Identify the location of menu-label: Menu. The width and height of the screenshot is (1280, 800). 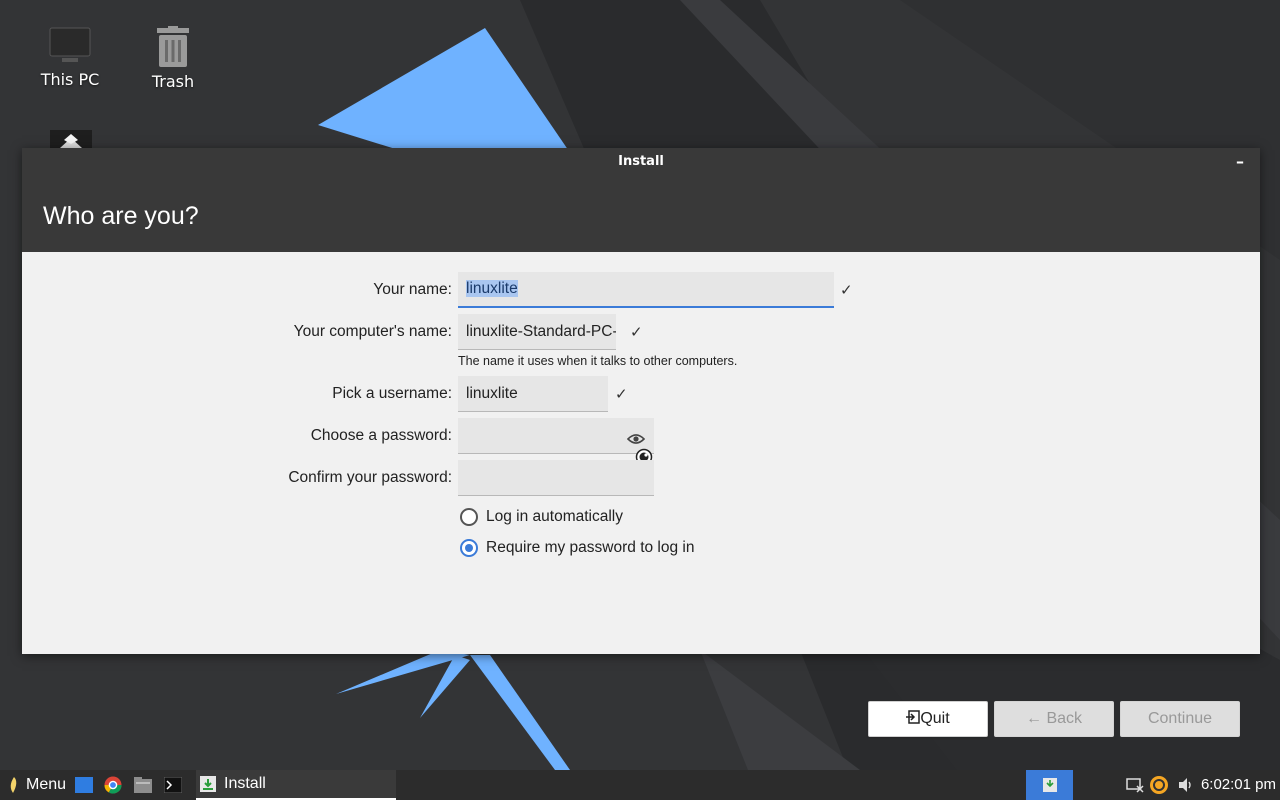
(46, 784).